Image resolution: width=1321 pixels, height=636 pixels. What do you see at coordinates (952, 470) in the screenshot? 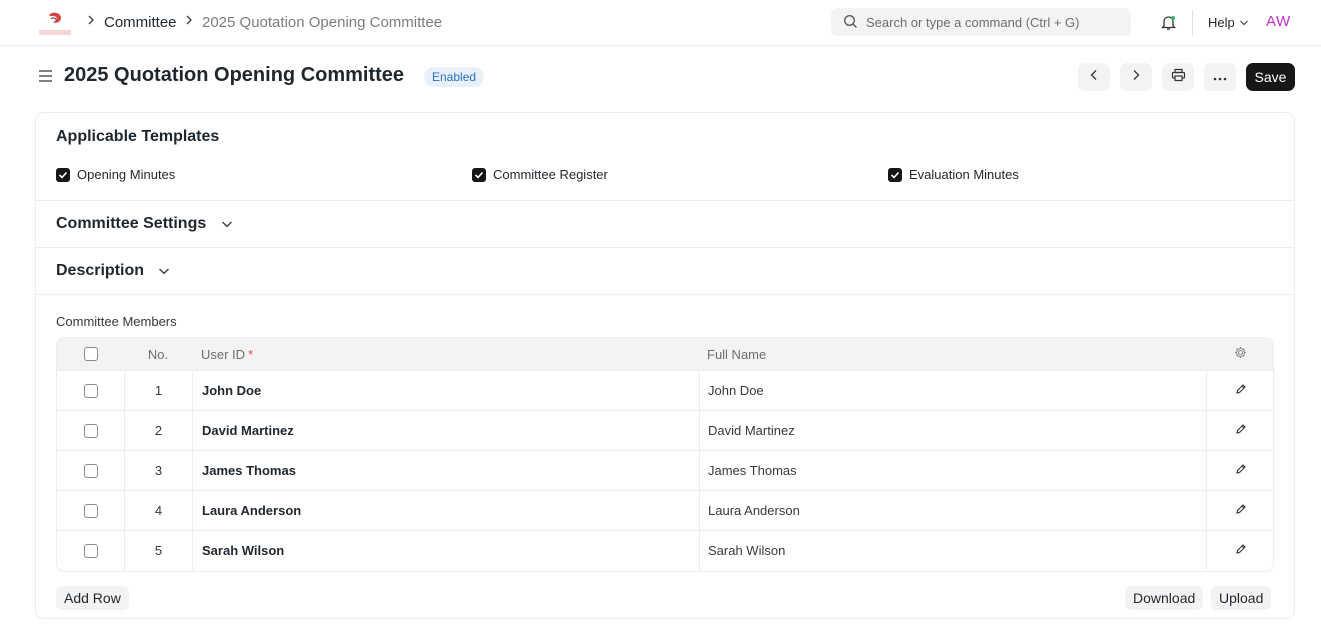
I see `row-full-name: James Thomas` at bounding box center [952, 470].